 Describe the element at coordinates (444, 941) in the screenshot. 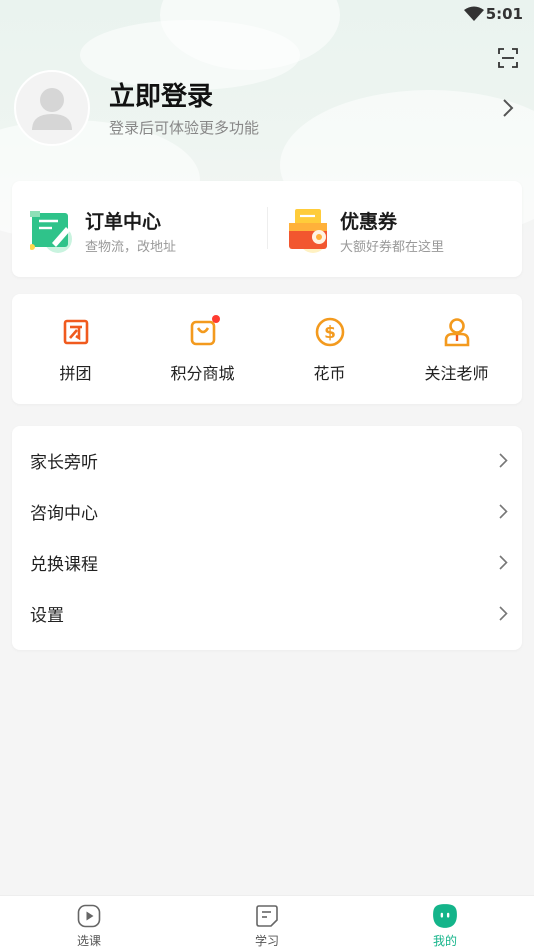

I see `tab-label: 我的` at that location.